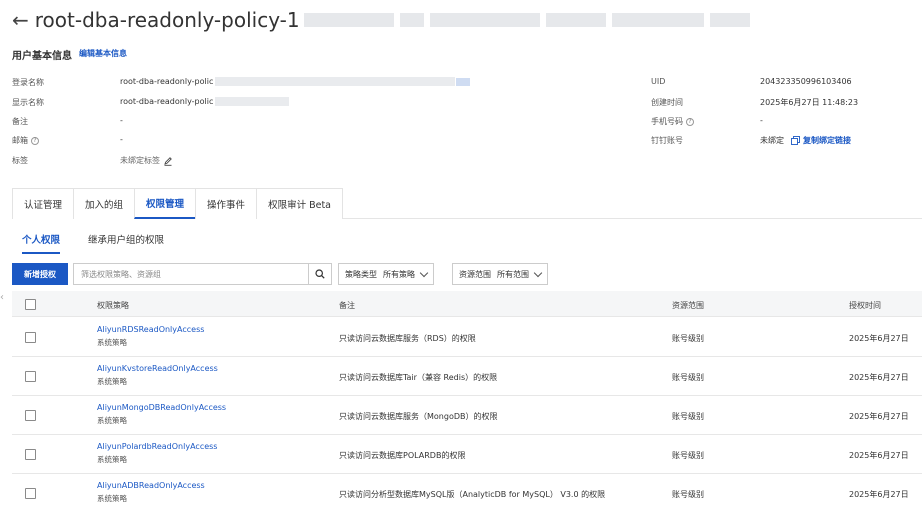  What do you see at coordinates (41, 243) in the screenshot?
I see `subtab-personal-permissions: 个人权限` at bounding box center [41, 243].